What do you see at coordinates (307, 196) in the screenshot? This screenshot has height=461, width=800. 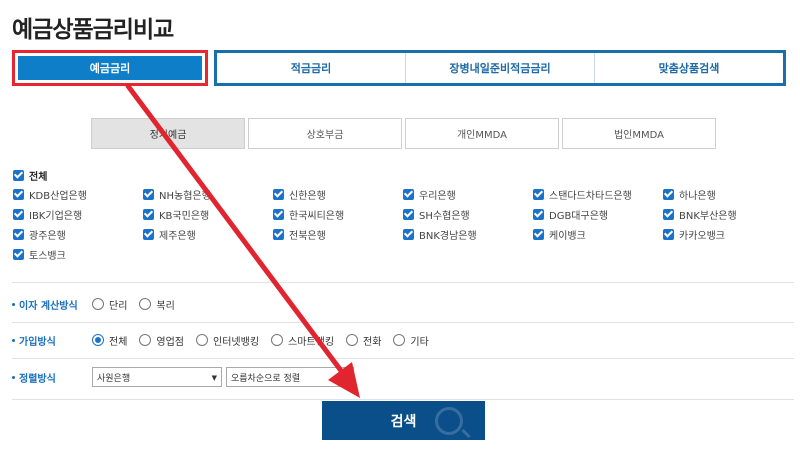 I see `bank-label: 신한은행` at bounding box center [307, 196].